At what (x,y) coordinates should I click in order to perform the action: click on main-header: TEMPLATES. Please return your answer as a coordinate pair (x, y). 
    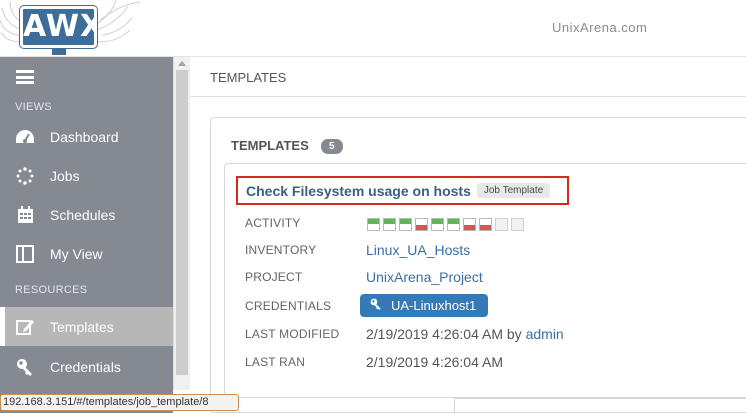
    Looking at the image, I should click on (468, 77).